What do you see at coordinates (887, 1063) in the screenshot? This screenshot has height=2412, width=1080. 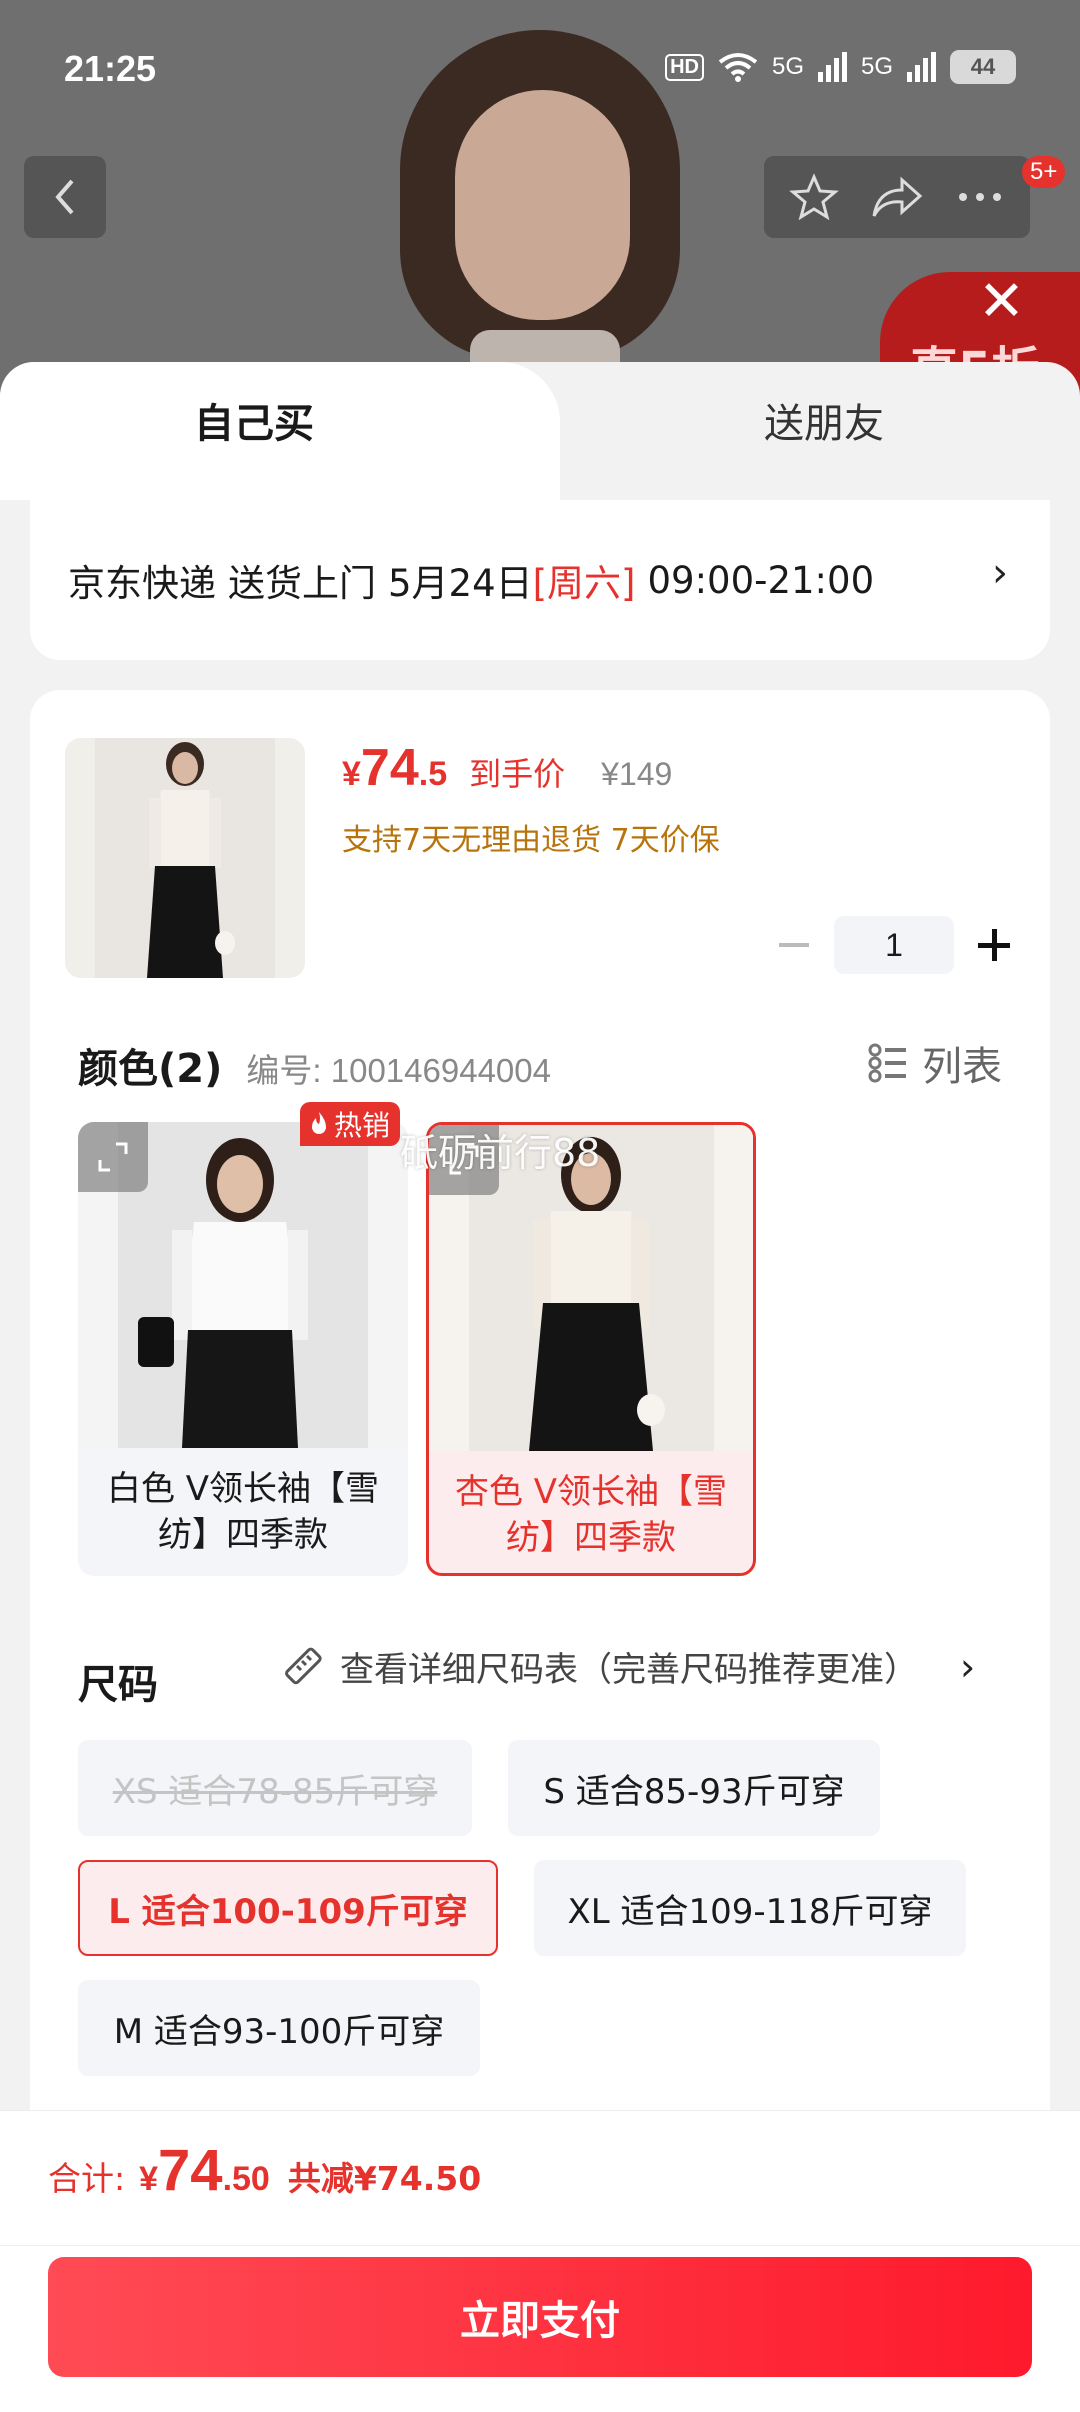 I see `list-icon` at bounding box center [887, 1063].